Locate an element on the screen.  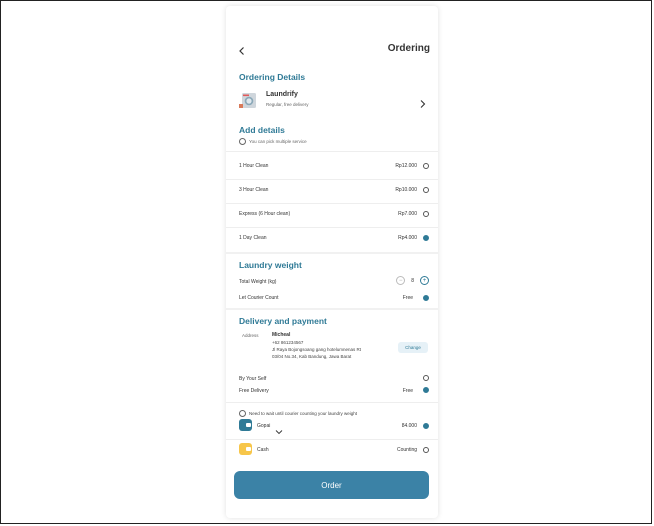
courier-count-value: Free is located at coordinates (407, 298).